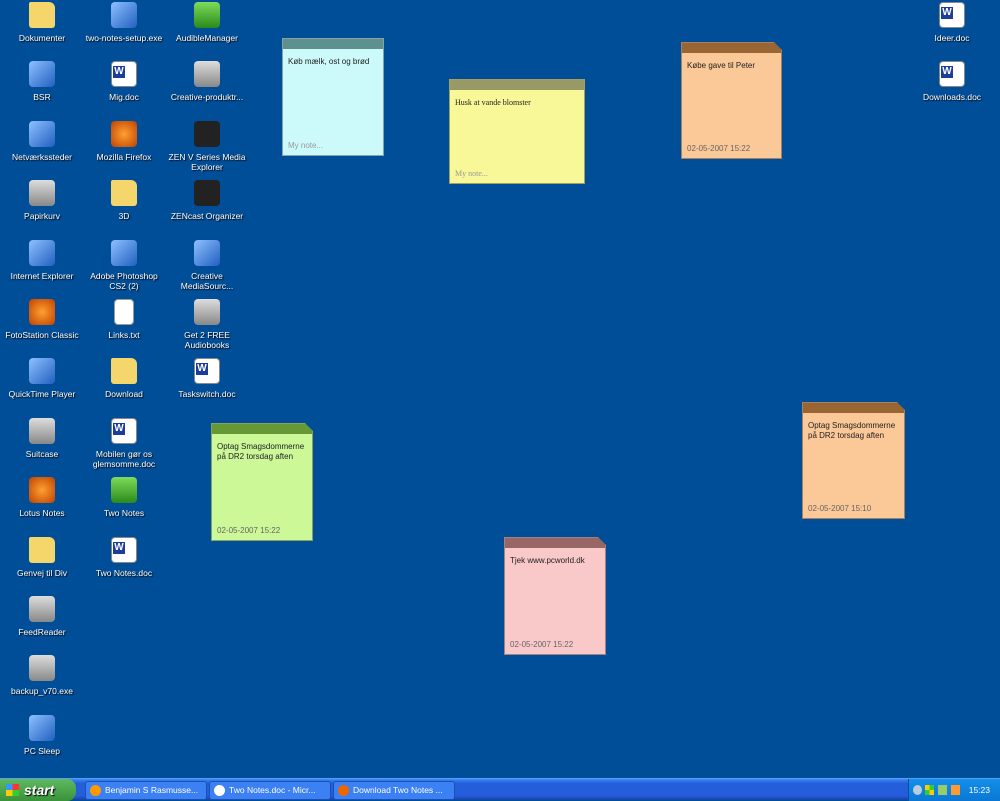 This screenshot has width=1000, height=801. Describe the element at coordinates (207, 323) in the screenshot. I see `desktop-icon-get-2-free-audiobooks: Get 2 FREE Audiobooks` at that location.